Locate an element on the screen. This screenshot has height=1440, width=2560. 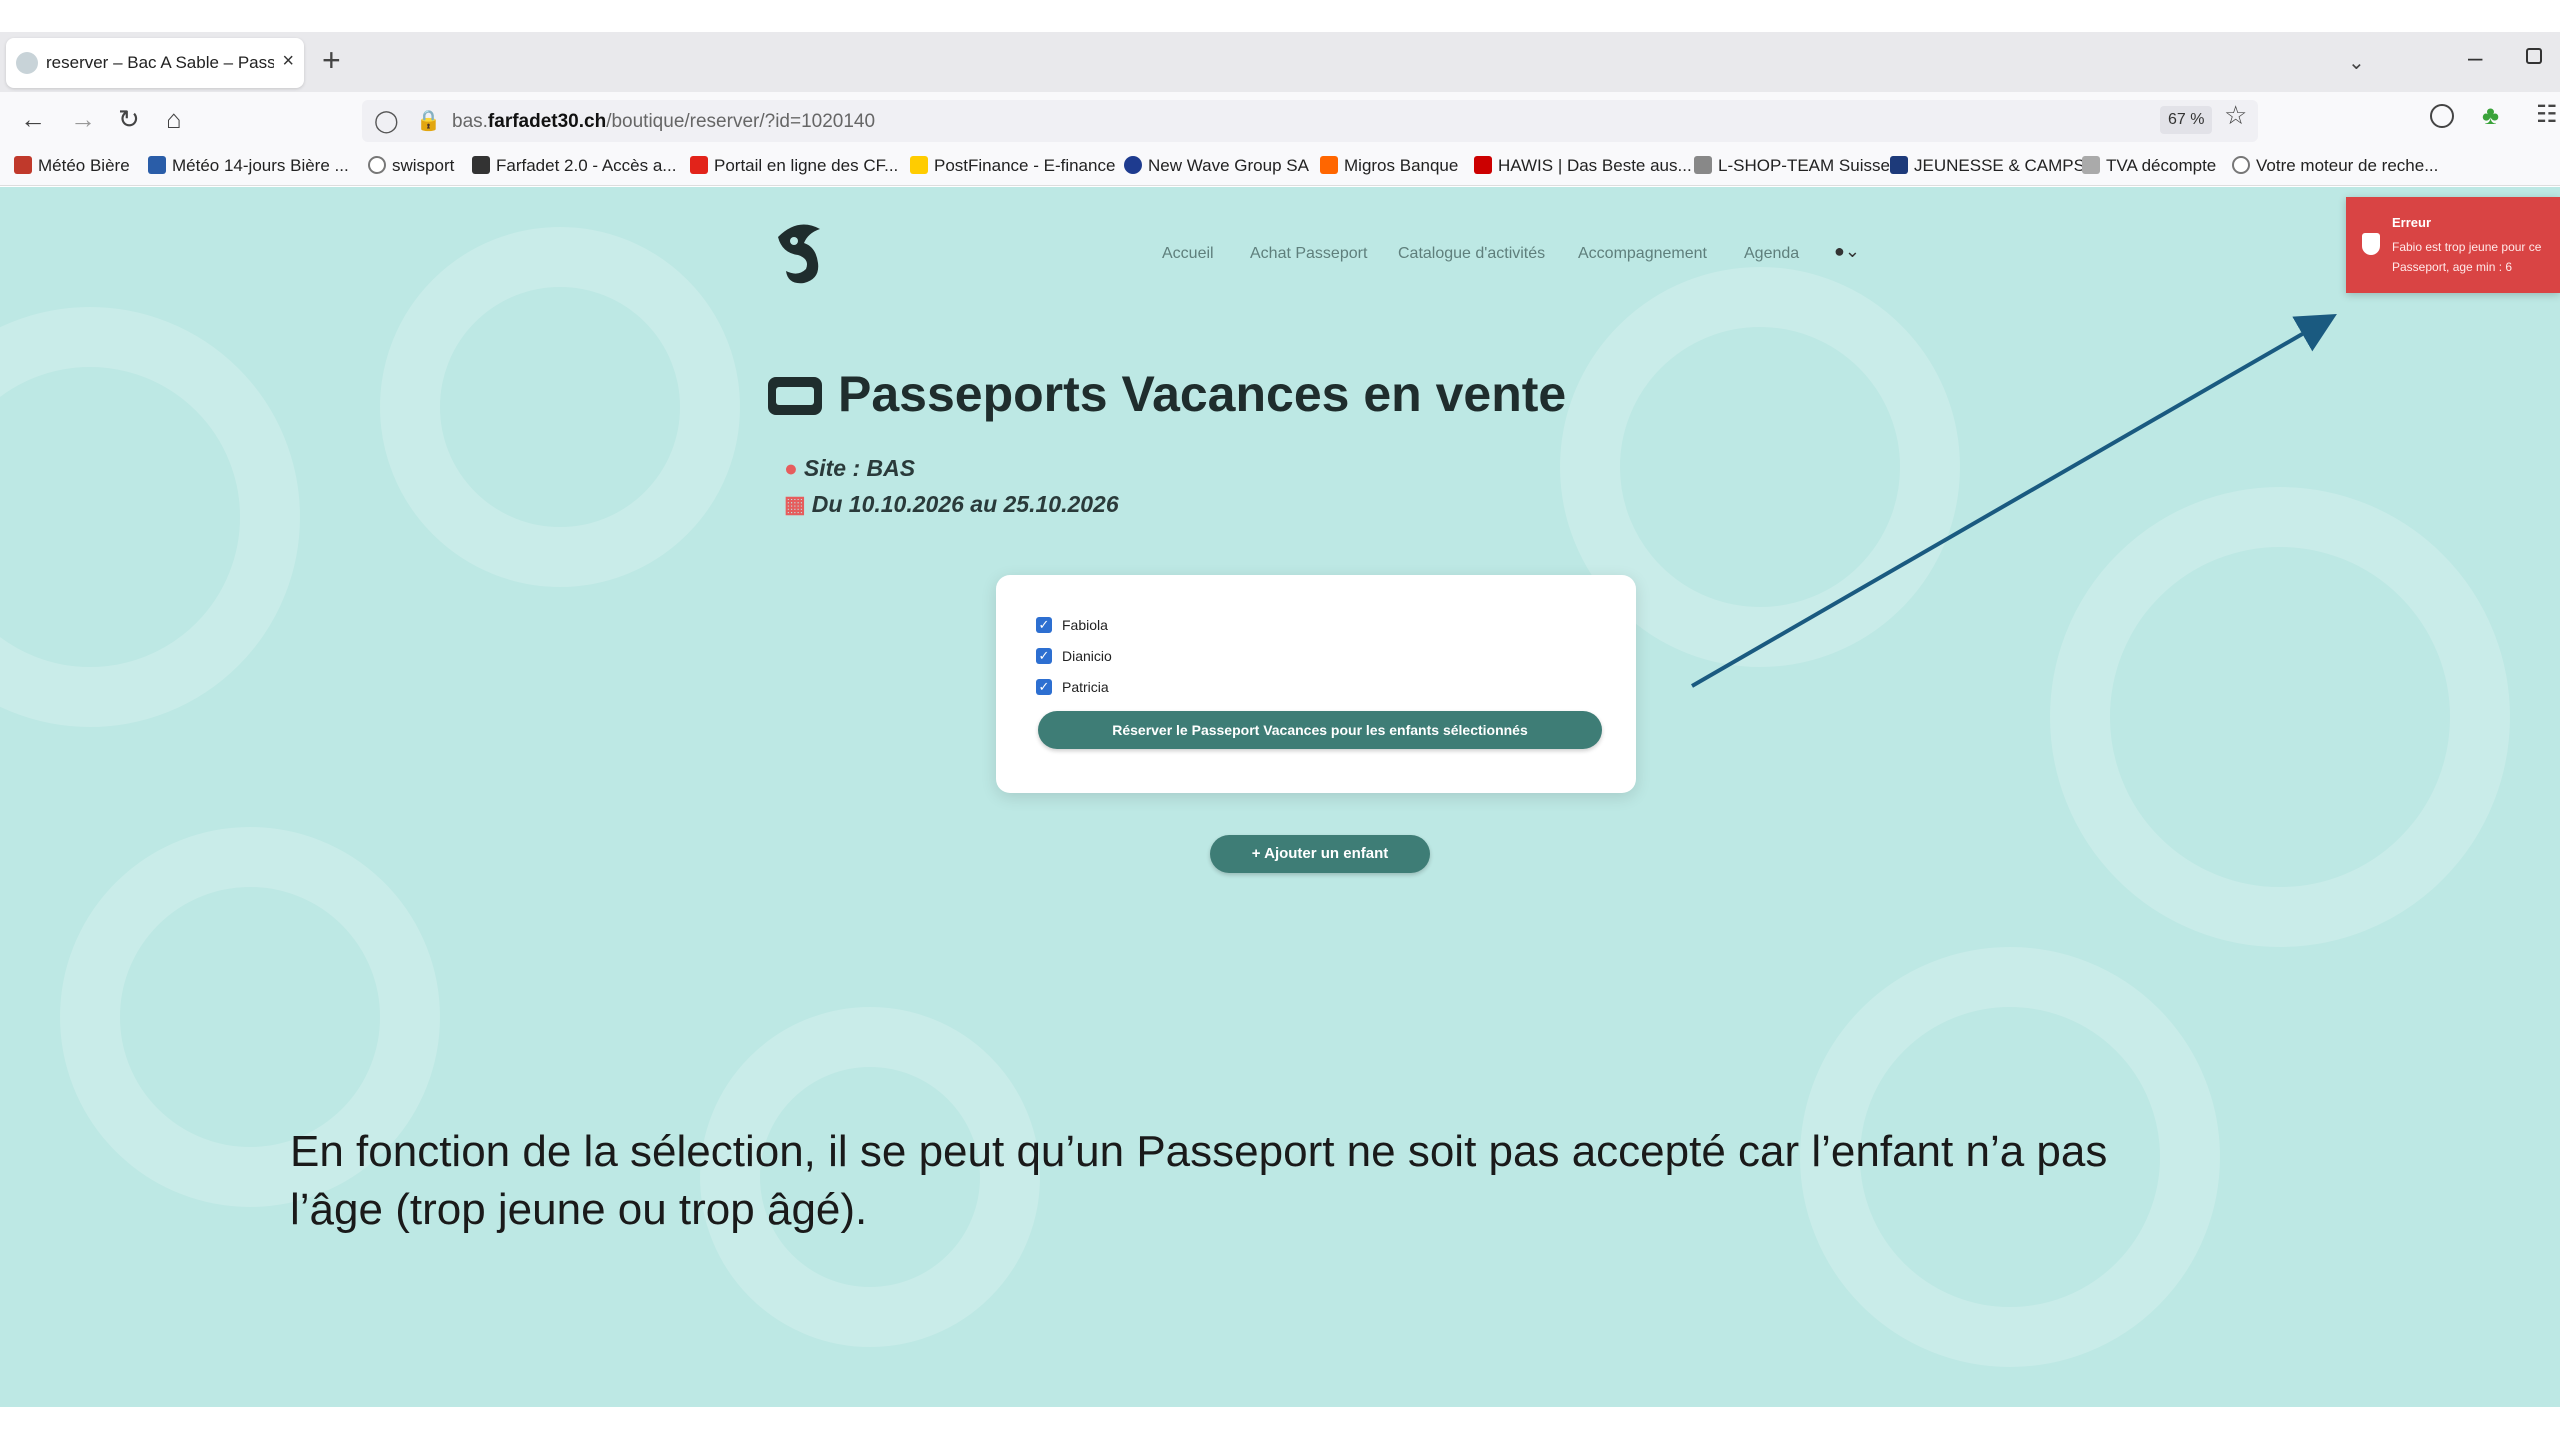
chevron-down-icon: ⌄ is located at coordinates (2356, 62).